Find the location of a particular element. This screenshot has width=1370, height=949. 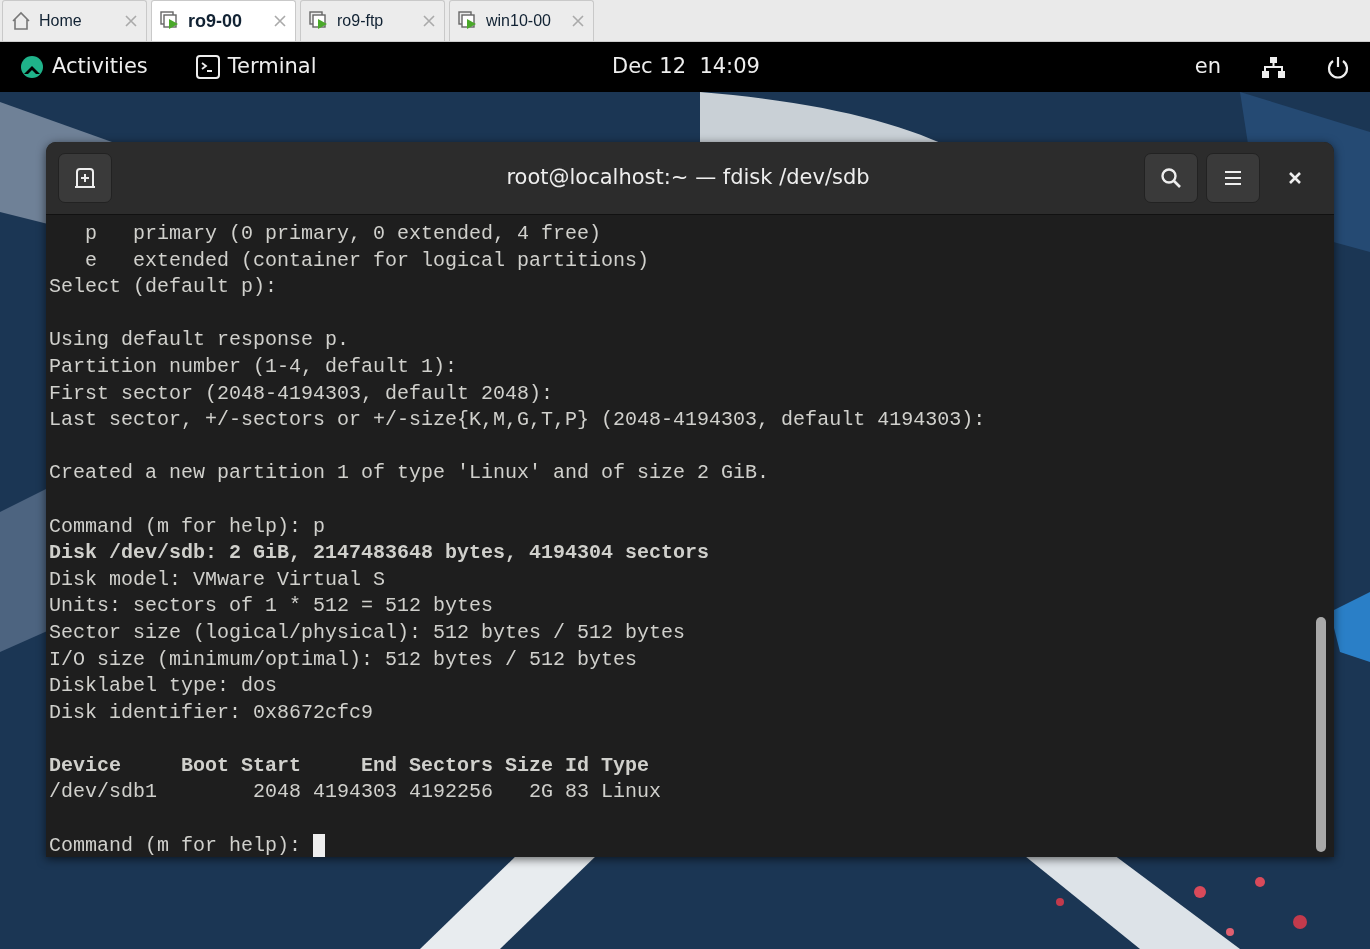

terminal-line: e extended (container for logical partitions) is located at coordinates (367, 260).